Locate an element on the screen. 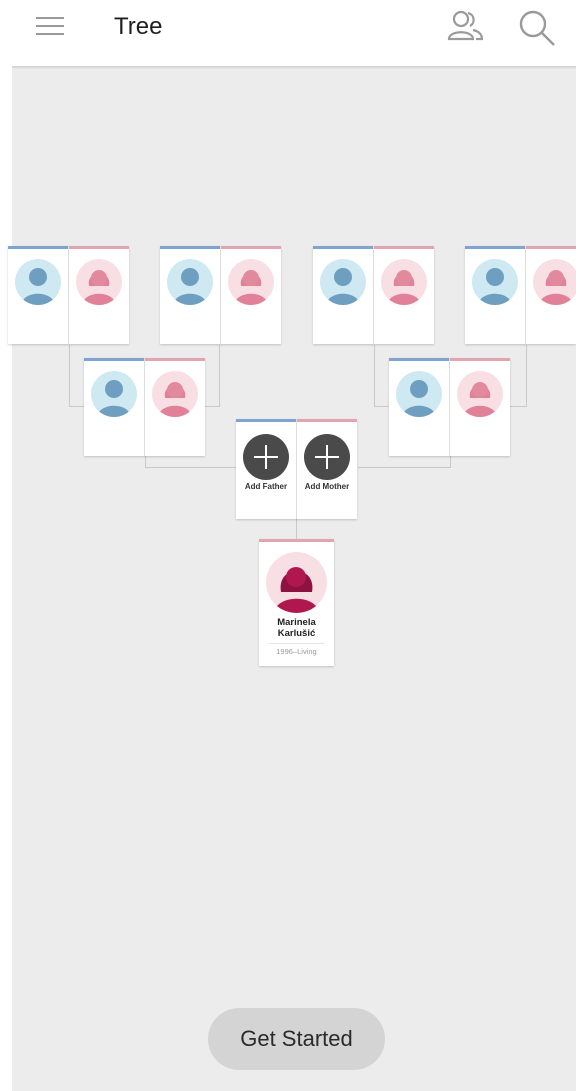 The image size is (576, 1091). parents-card: Add Father Add Mother is located at coordinates (296, 469).